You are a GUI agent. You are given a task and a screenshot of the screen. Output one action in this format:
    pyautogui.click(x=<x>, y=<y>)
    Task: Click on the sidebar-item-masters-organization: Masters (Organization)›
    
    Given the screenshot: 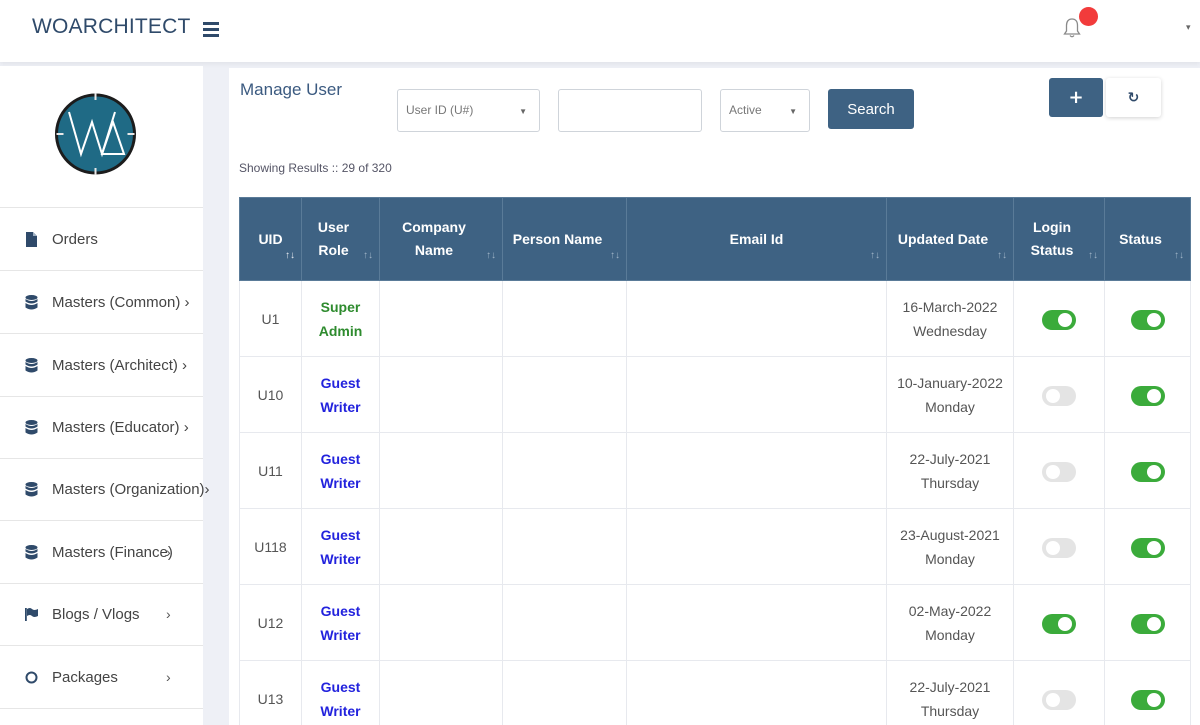 What is the action you would take?
    pyautogui.click(x=105, y=489)
    